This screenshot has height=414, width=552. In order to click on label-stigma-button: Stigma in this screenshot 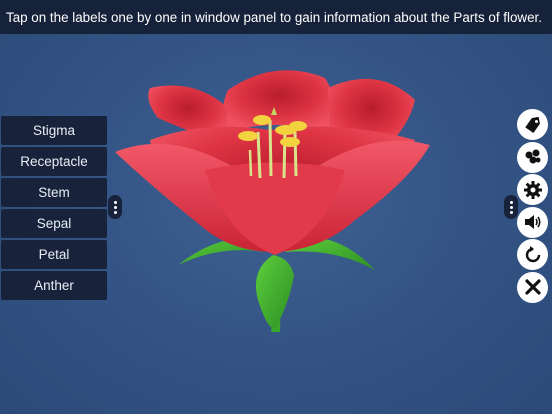, I will do `click(54, 130)`.